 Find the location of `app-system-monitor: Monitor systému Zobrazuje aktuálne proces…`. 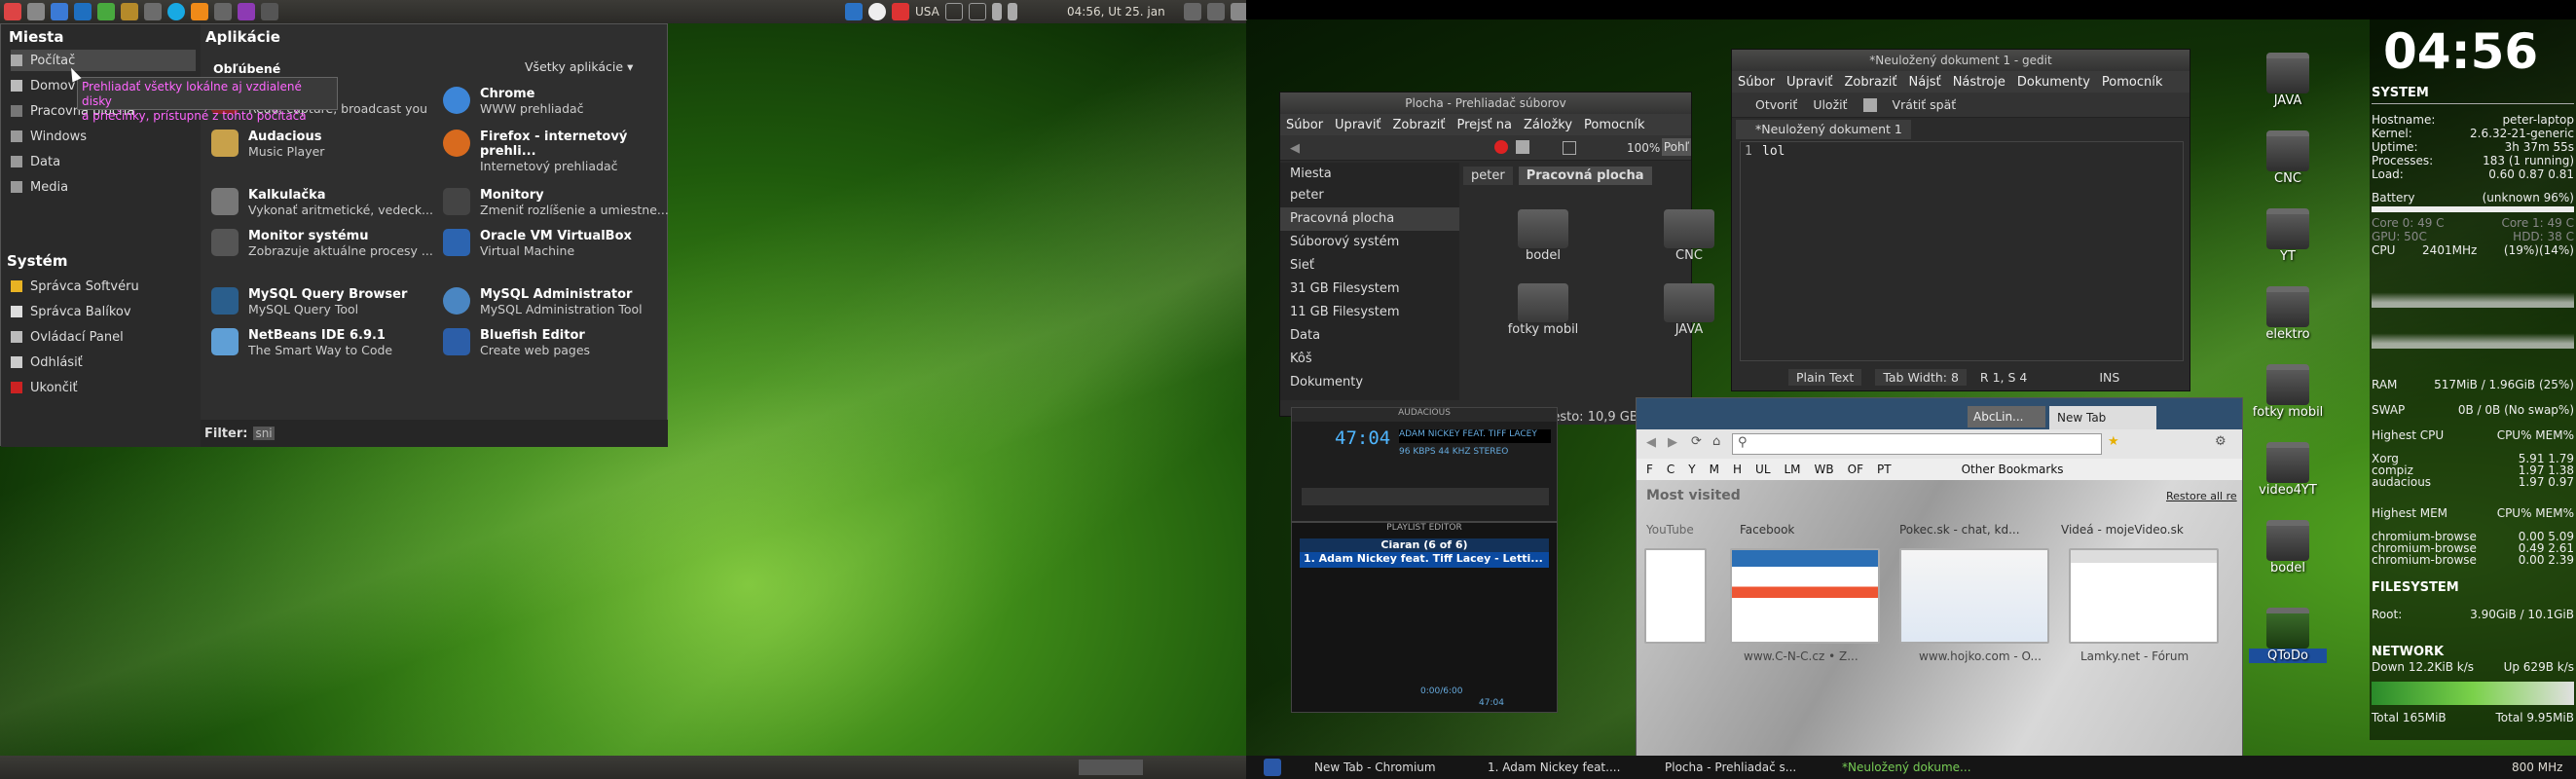

app-system-monitor: Monitor systému Zobrazuje aktuálne proces… is located at coordinates (328, 243).